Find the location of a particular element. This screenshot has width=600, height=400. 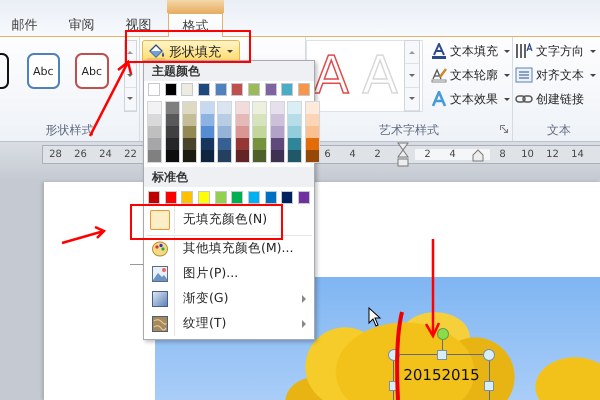

shape-style-thumbnail is located at coordinates (4, 71).